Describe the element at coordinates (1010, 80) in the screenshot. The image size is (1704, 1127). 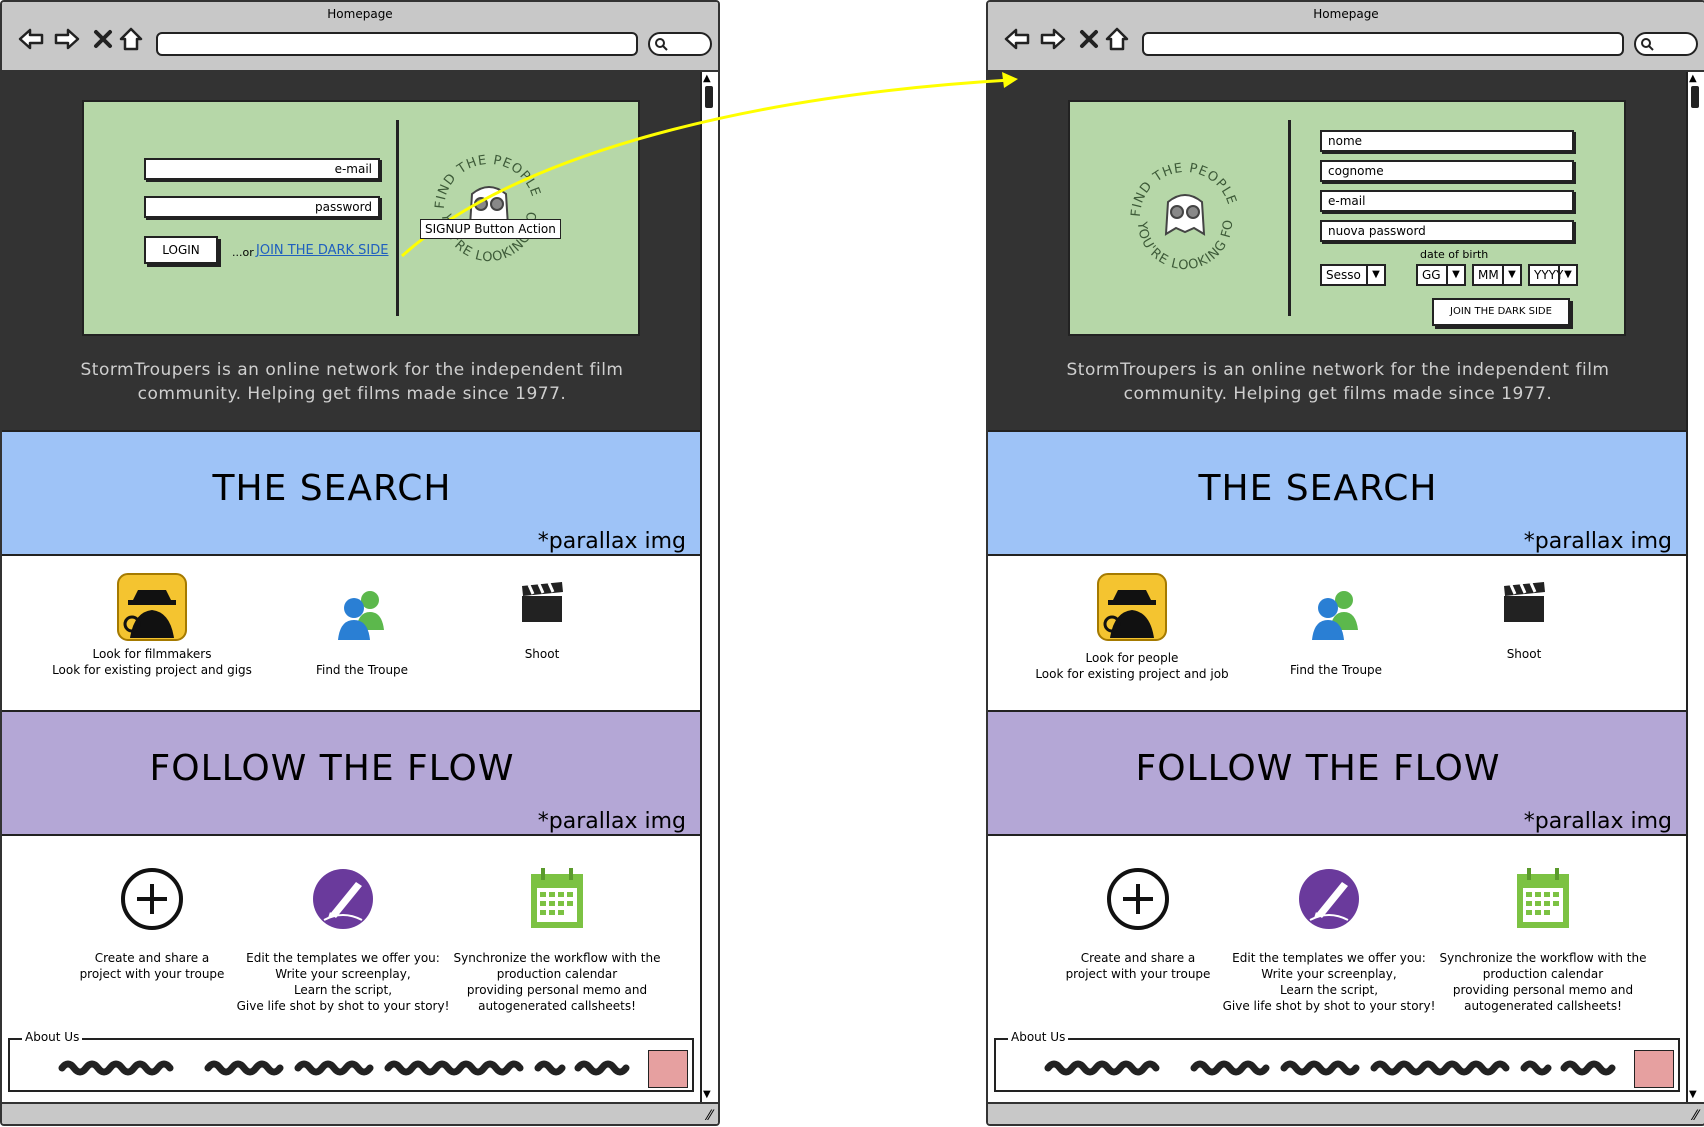
I see `flow-arrow-head` at that location.